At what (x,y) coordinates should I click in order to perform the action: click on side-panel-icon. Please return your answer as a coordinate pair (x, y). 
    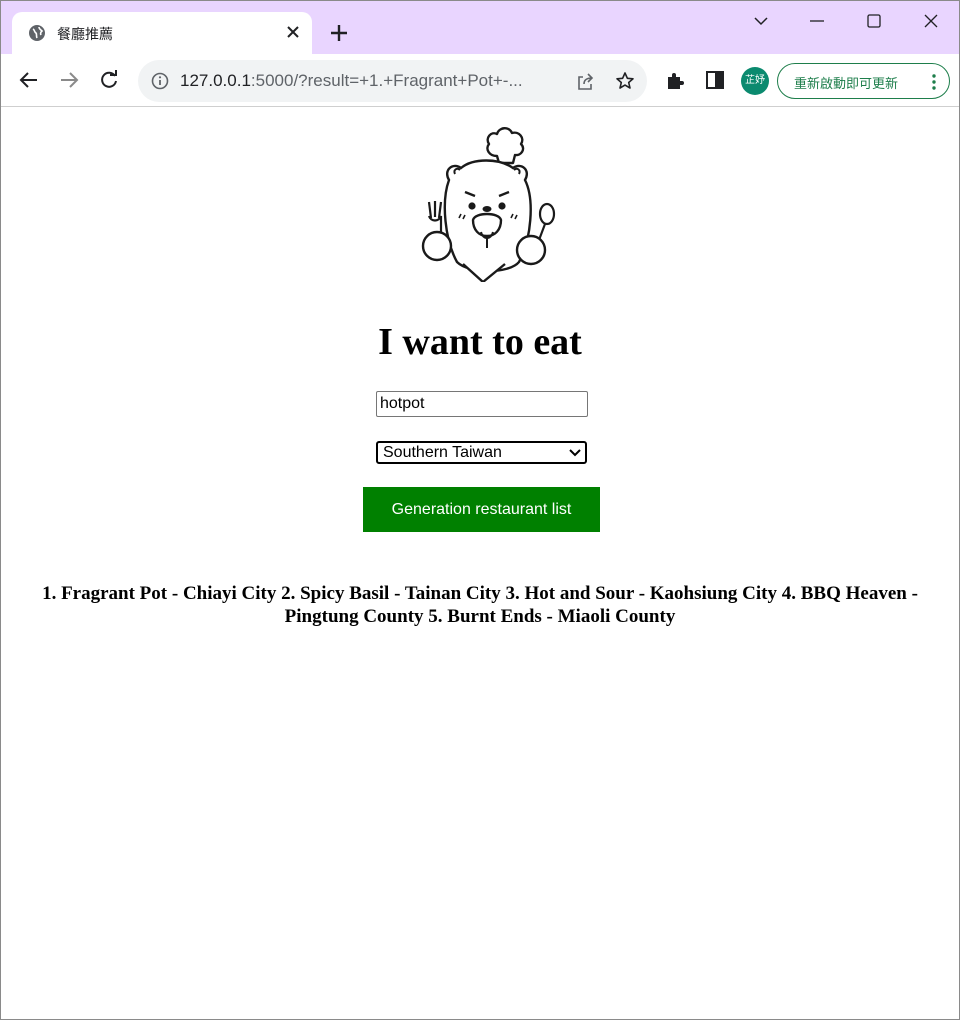
    Looking at the image, I should click on (715, 80).